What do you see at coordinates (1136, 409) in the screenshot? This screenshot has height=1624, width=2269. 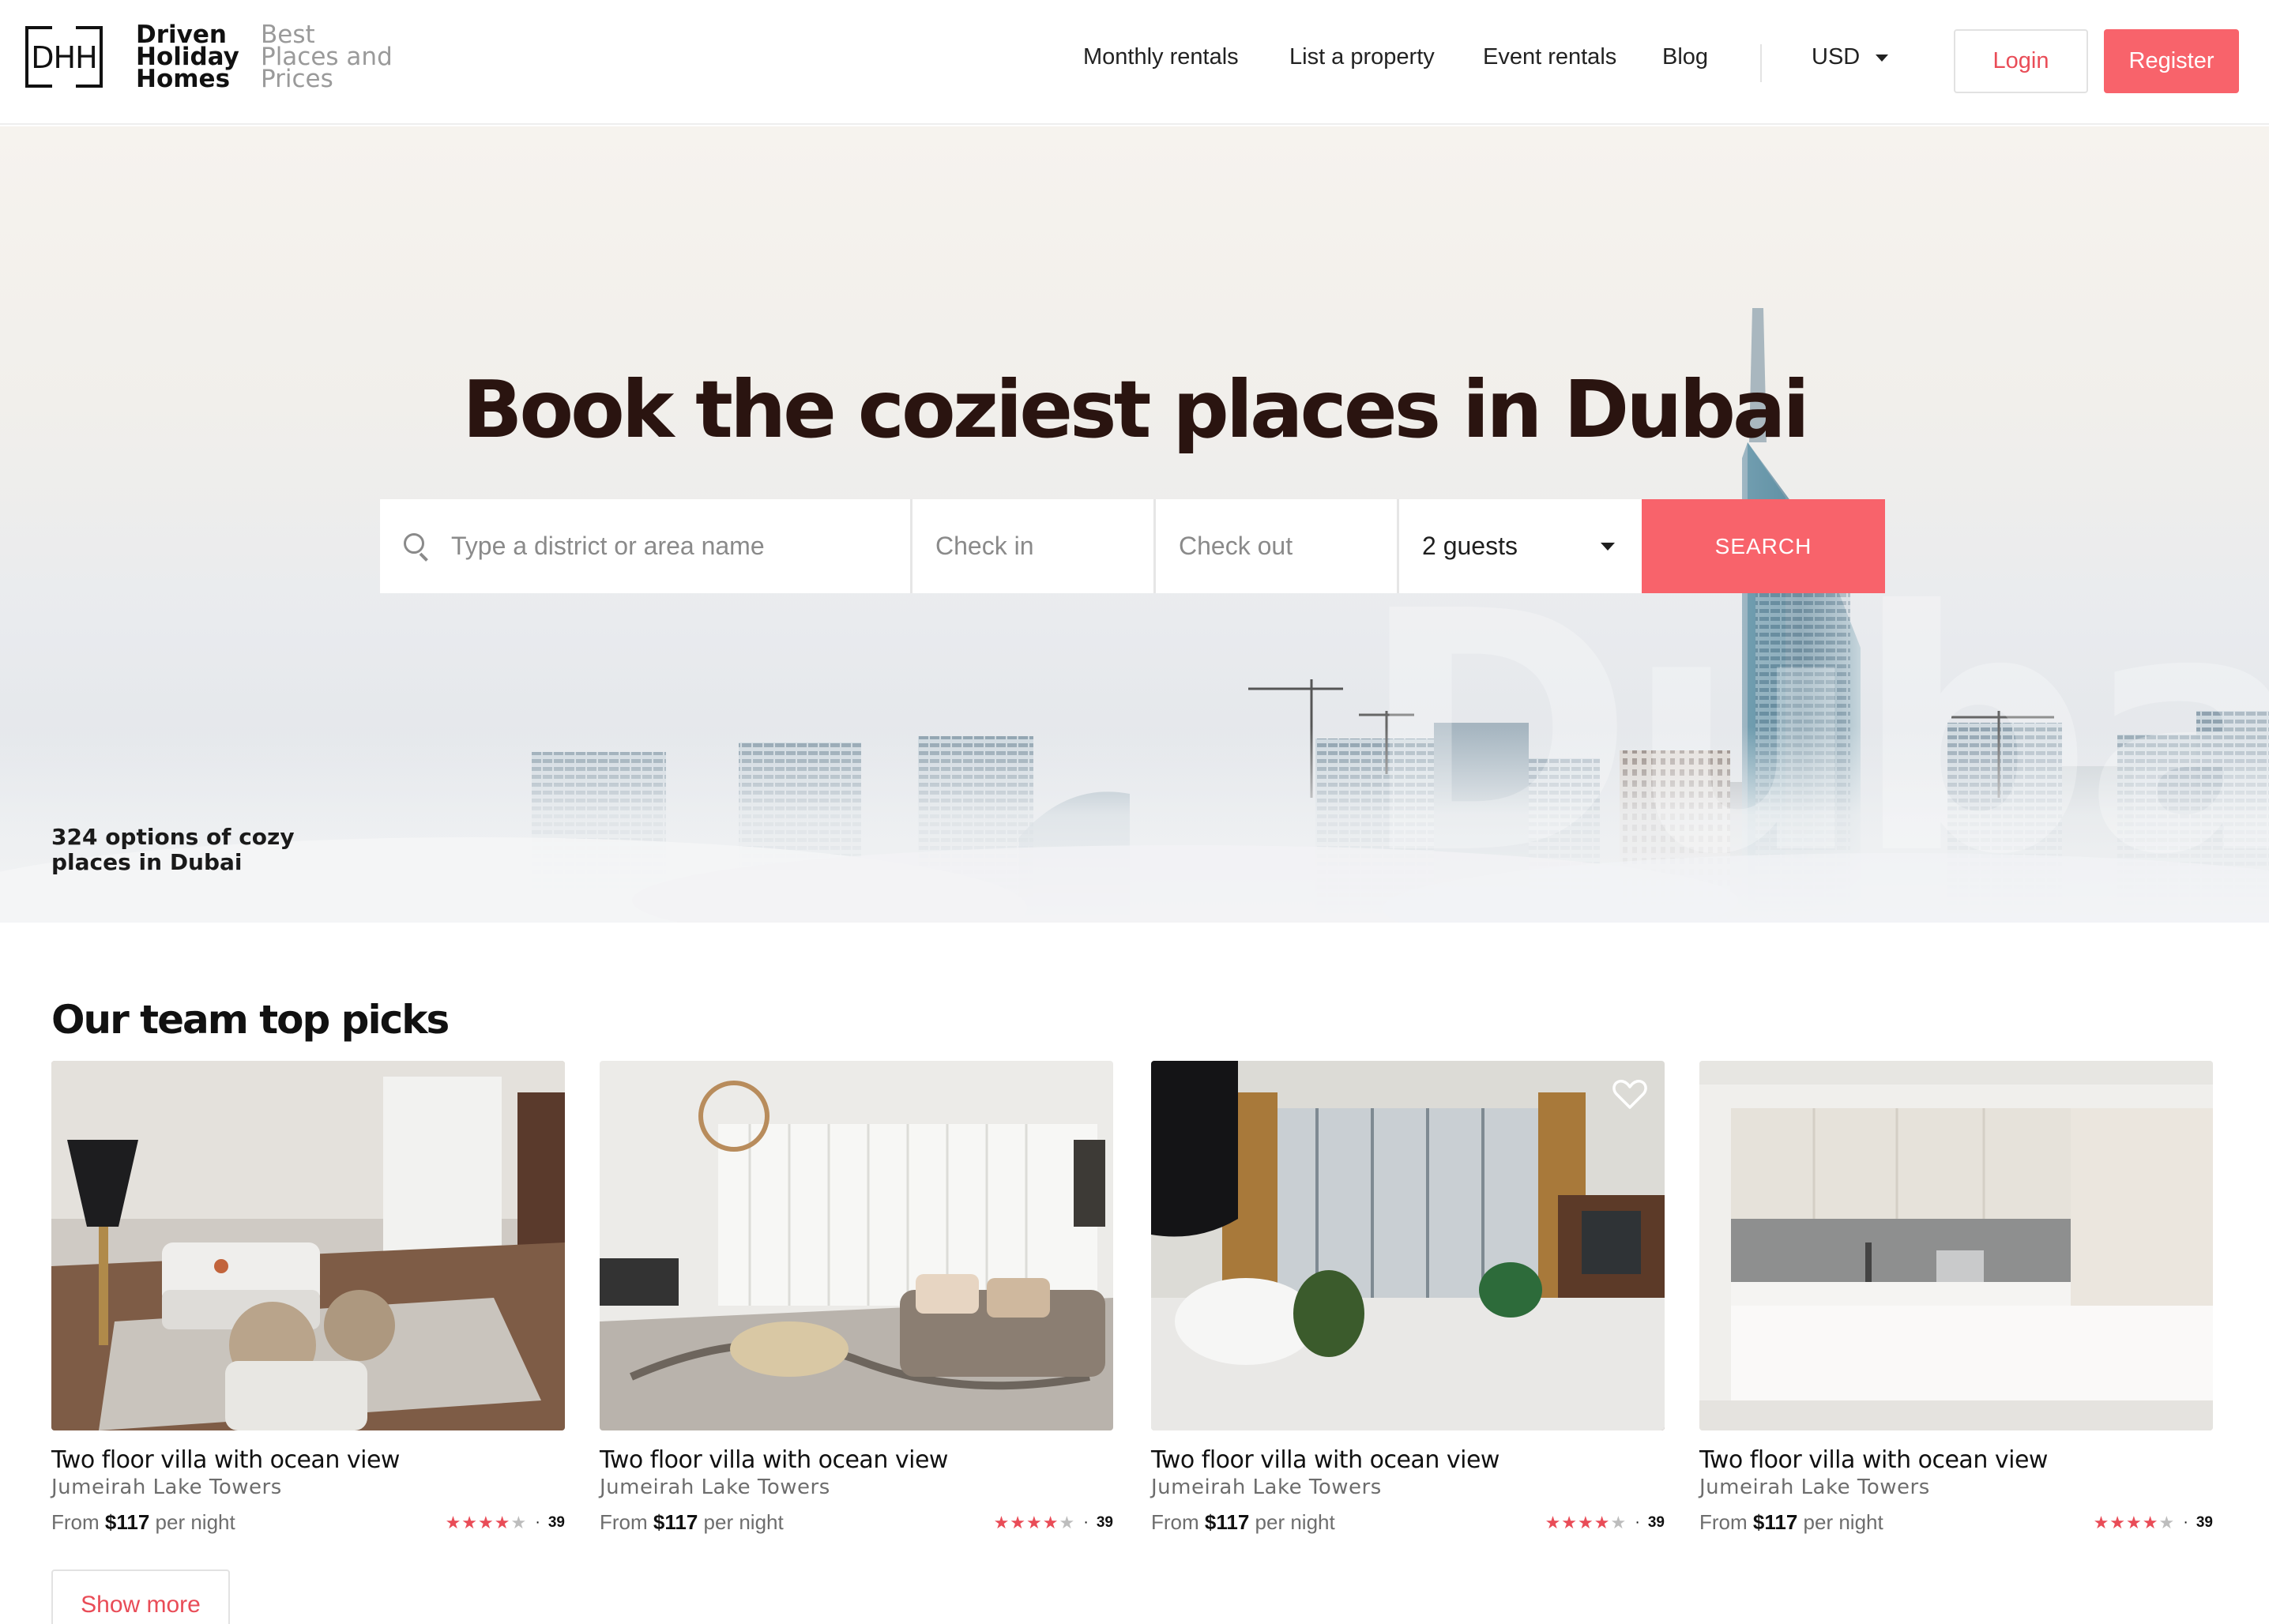 I see `hero-title: Book the coziest places in Dubai` at bounding box center [1136, 409].